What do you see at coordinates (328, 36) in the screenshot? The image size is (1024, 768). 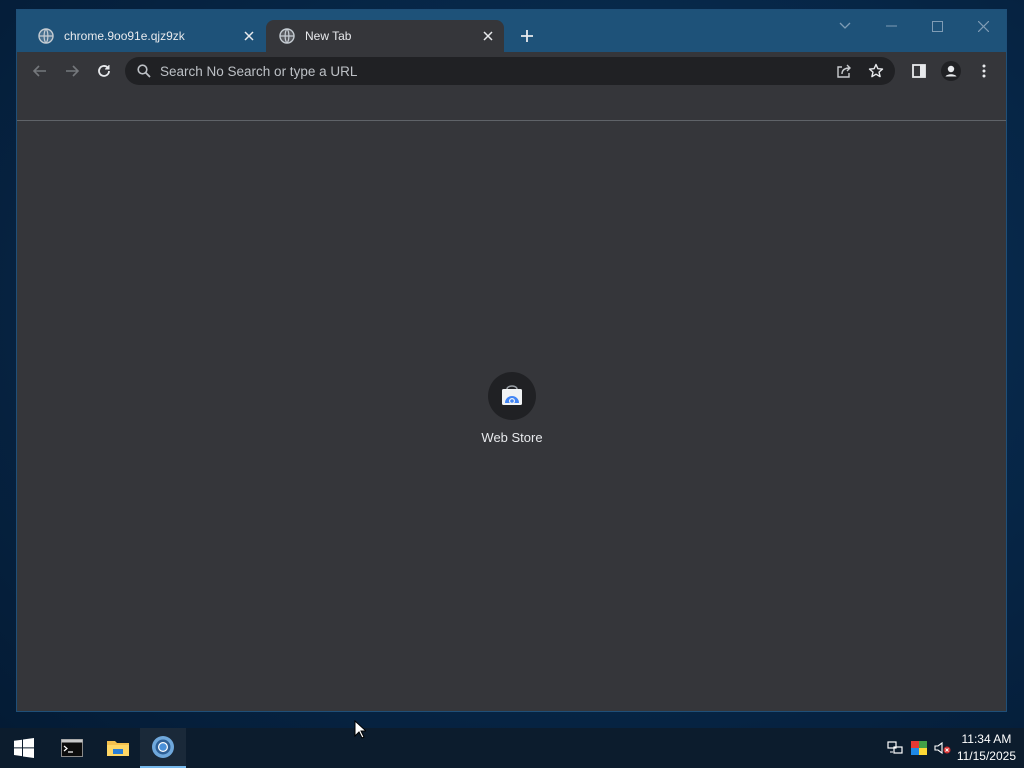 I see `tab-title: New Tab` at bounding box center [328, 36].